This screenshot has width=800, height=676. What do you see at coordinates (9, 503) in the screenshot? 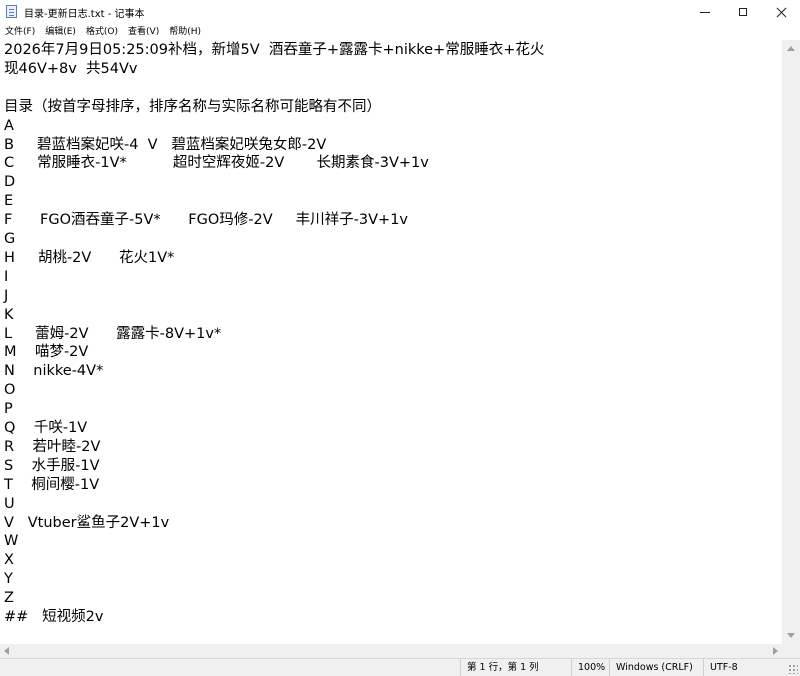
I see `text-line: U` at bounding box center [9, 503].